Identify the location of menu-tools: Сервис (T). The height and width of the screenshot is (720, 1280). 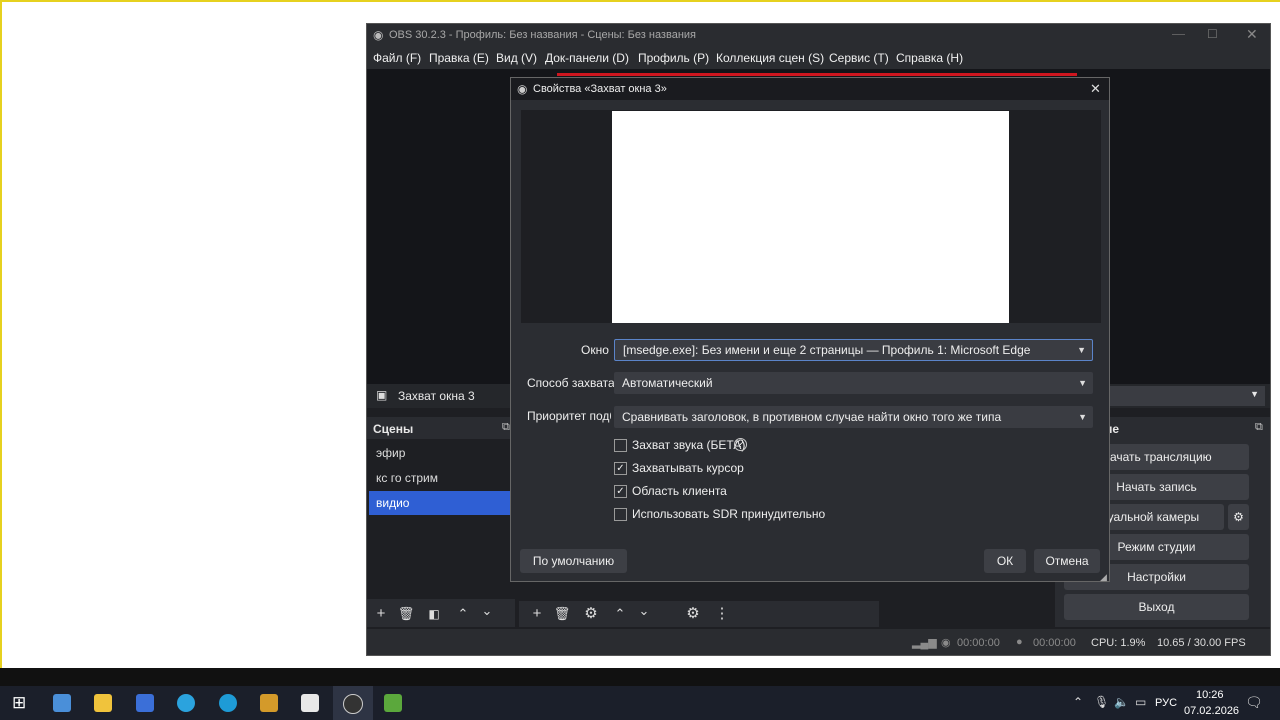
(859, 58).